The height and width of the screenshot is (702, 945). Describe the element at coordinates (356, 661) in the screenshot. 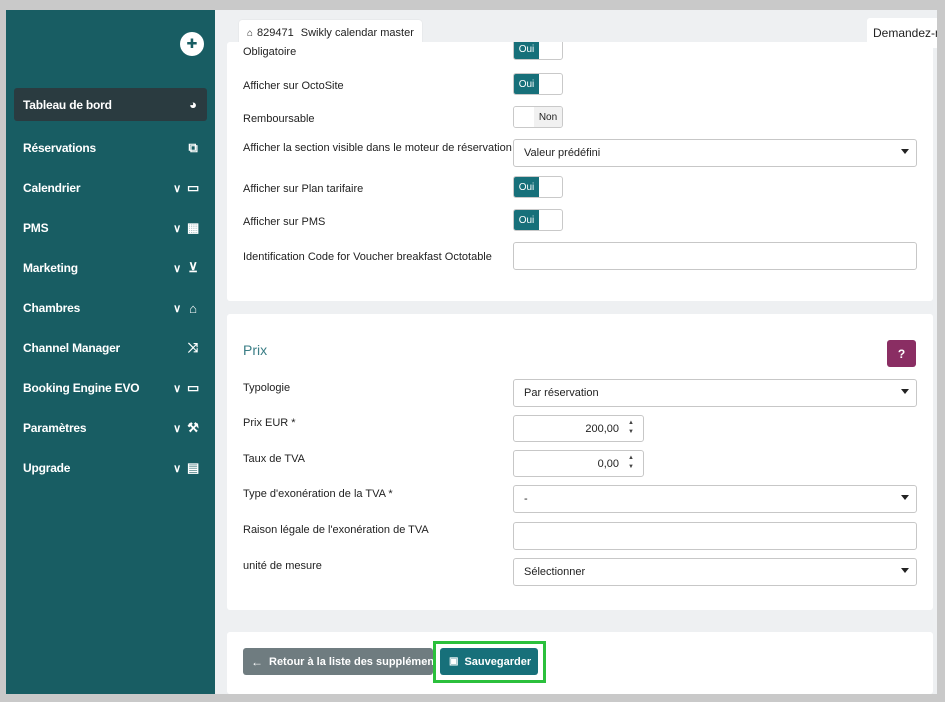

I see `back-button-label: Retour à la liste des suppléments` at that location.